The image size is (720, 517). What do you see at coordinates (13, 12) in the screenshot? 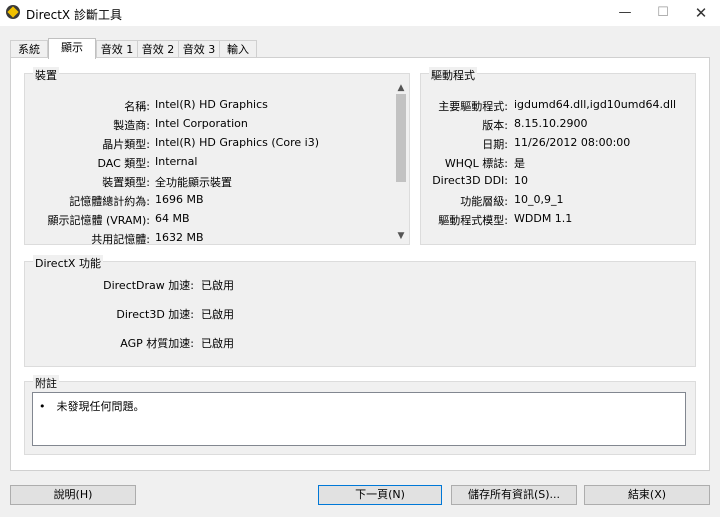
I see `directx-app-icon` at bounding box center [13, 12].